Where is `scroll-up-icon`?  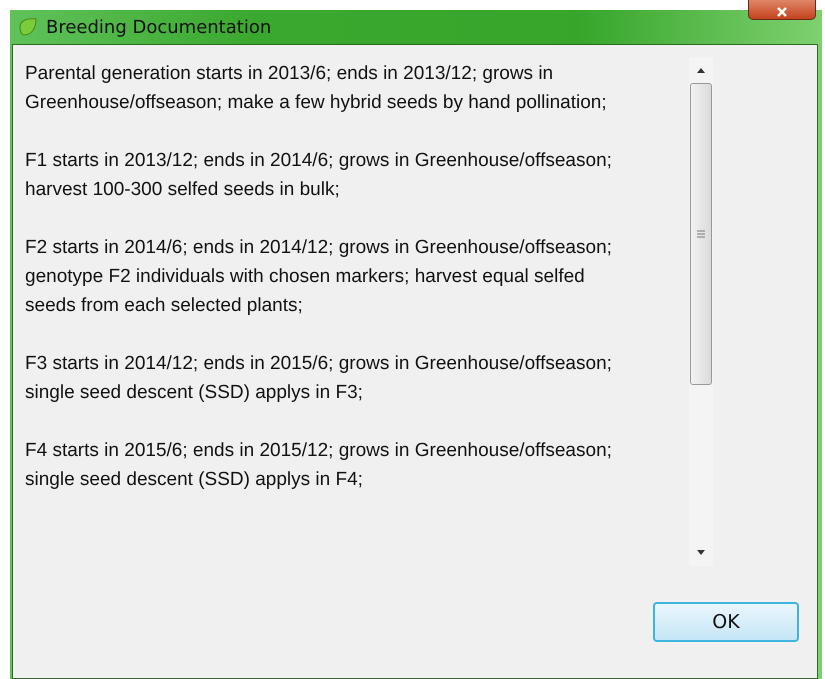
scroll-up-icon is located at coordinates (701, 70).